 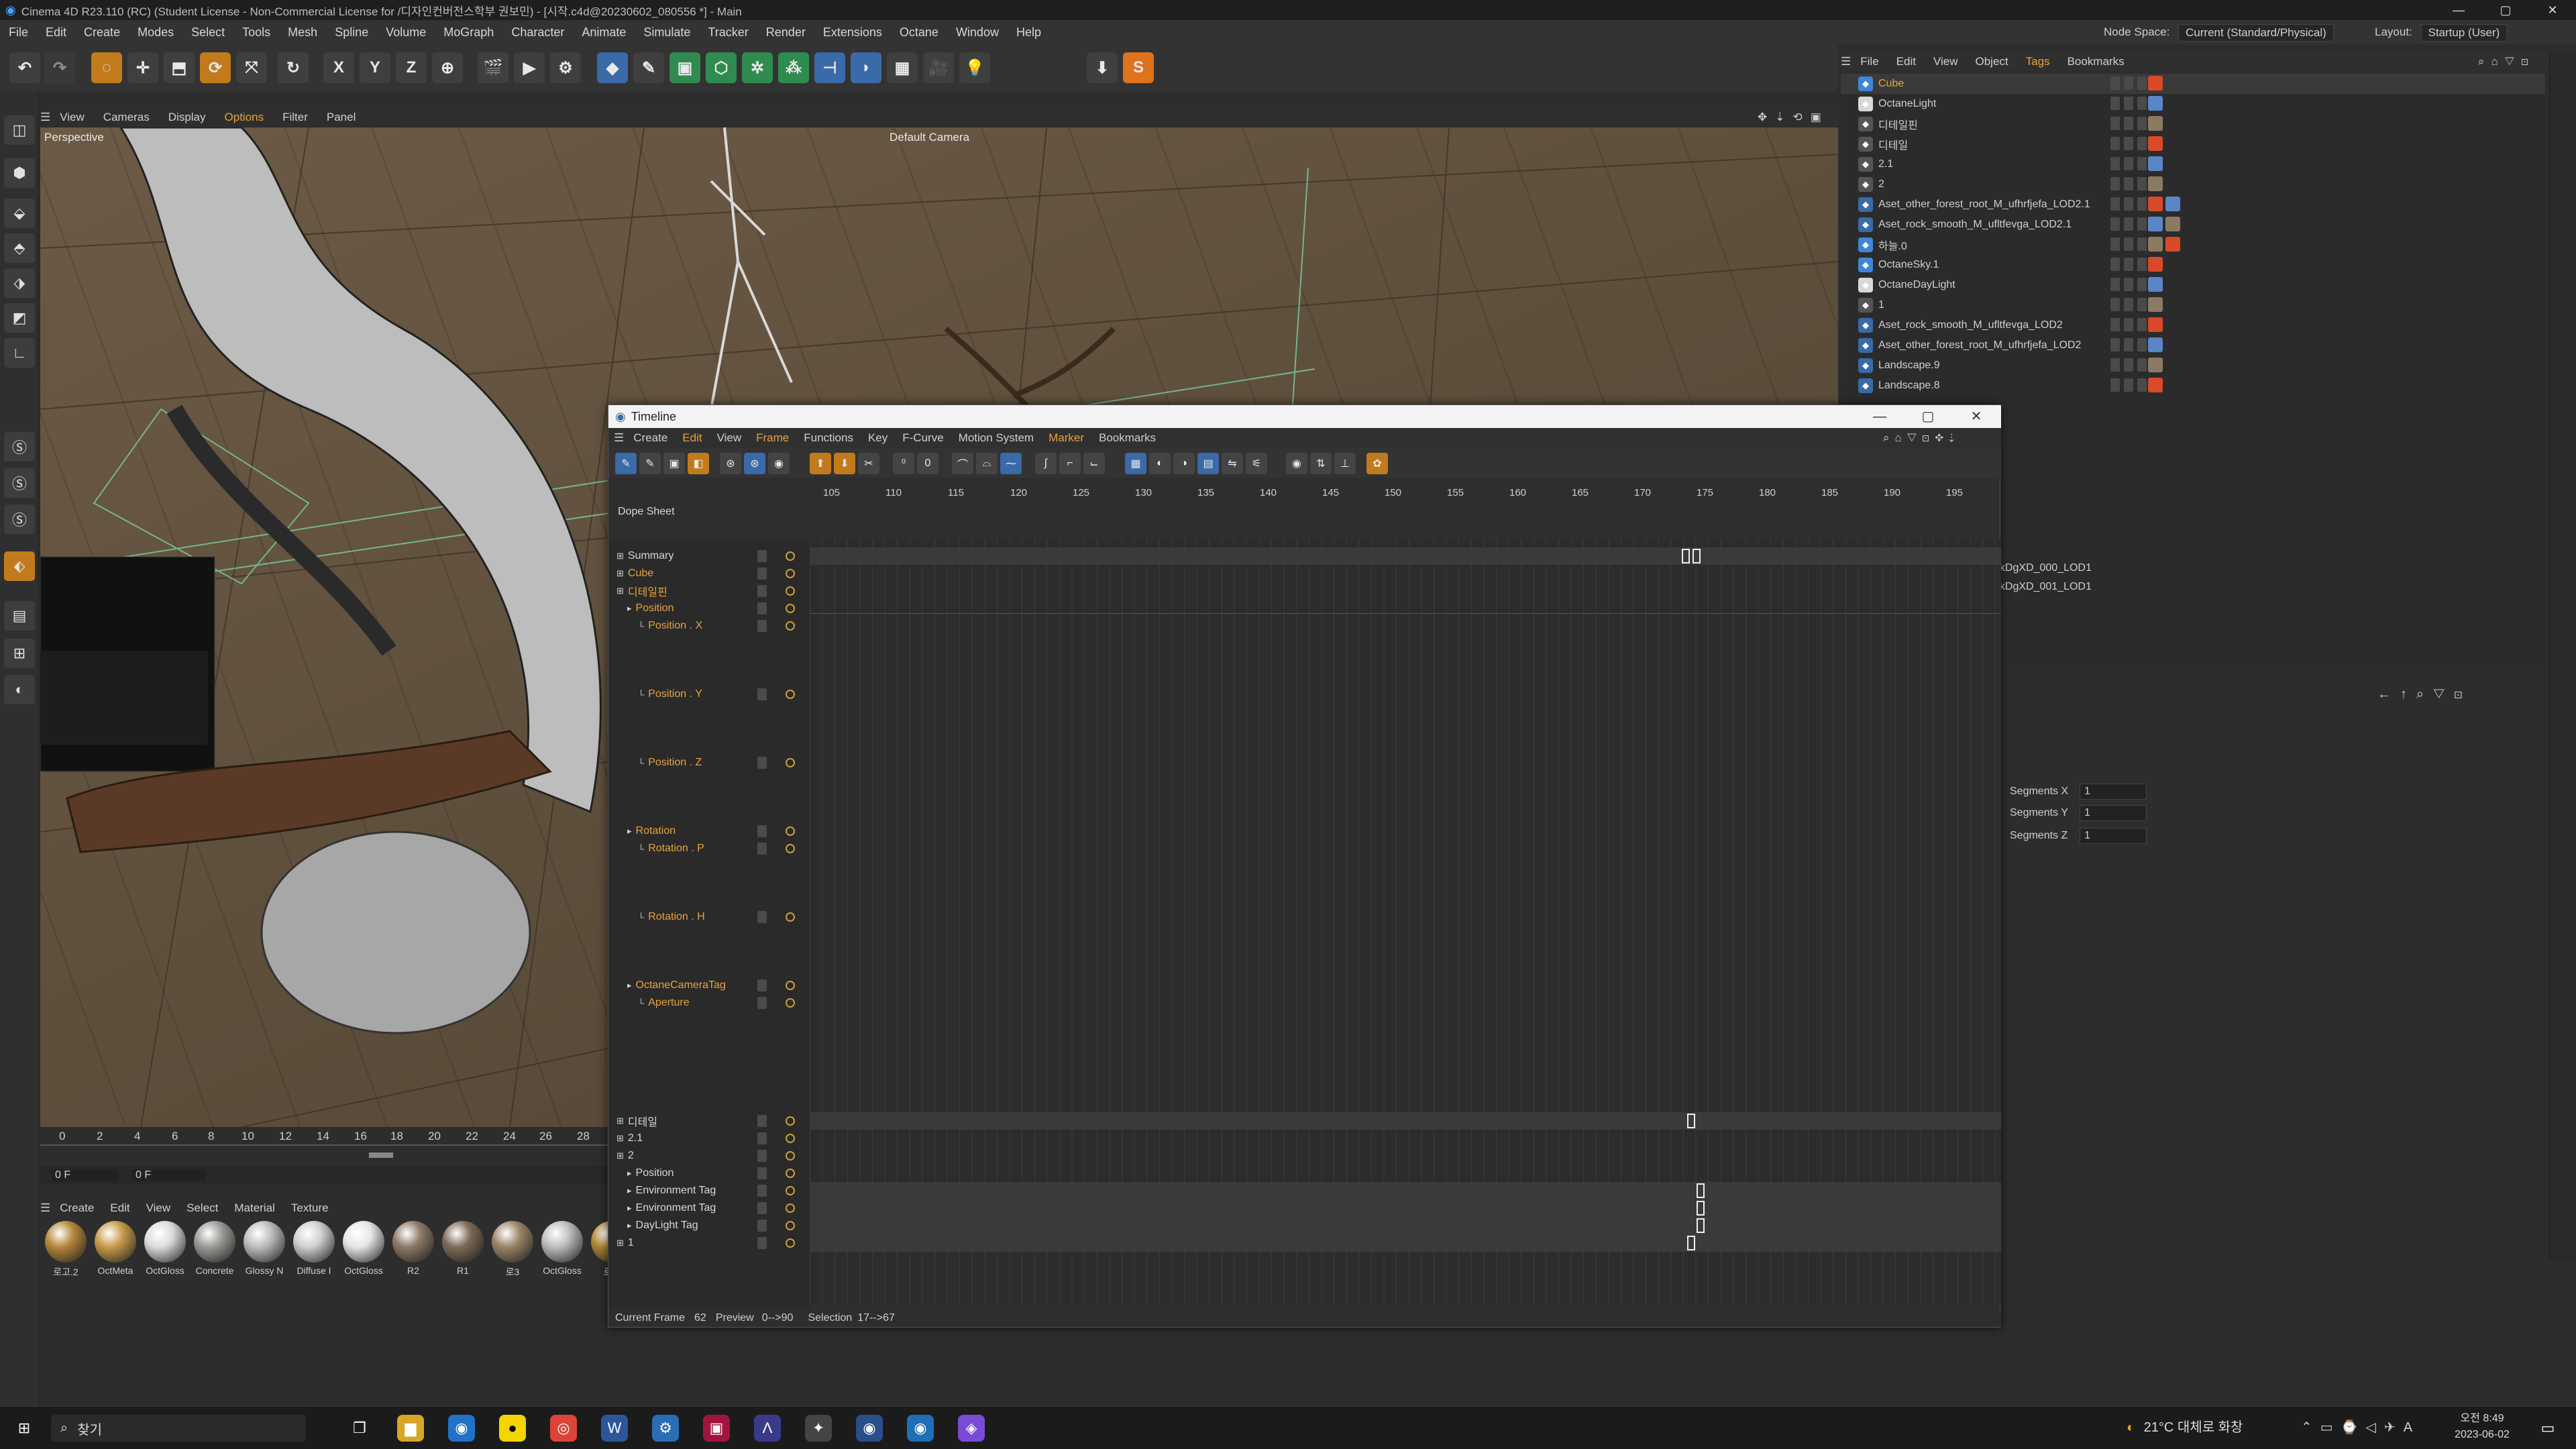 What do you see at coordinates (1127, 438) in the screenshot?
I see `timeline-menu-bookmarks: Bookmarks` at bounding box center [1127, 438].